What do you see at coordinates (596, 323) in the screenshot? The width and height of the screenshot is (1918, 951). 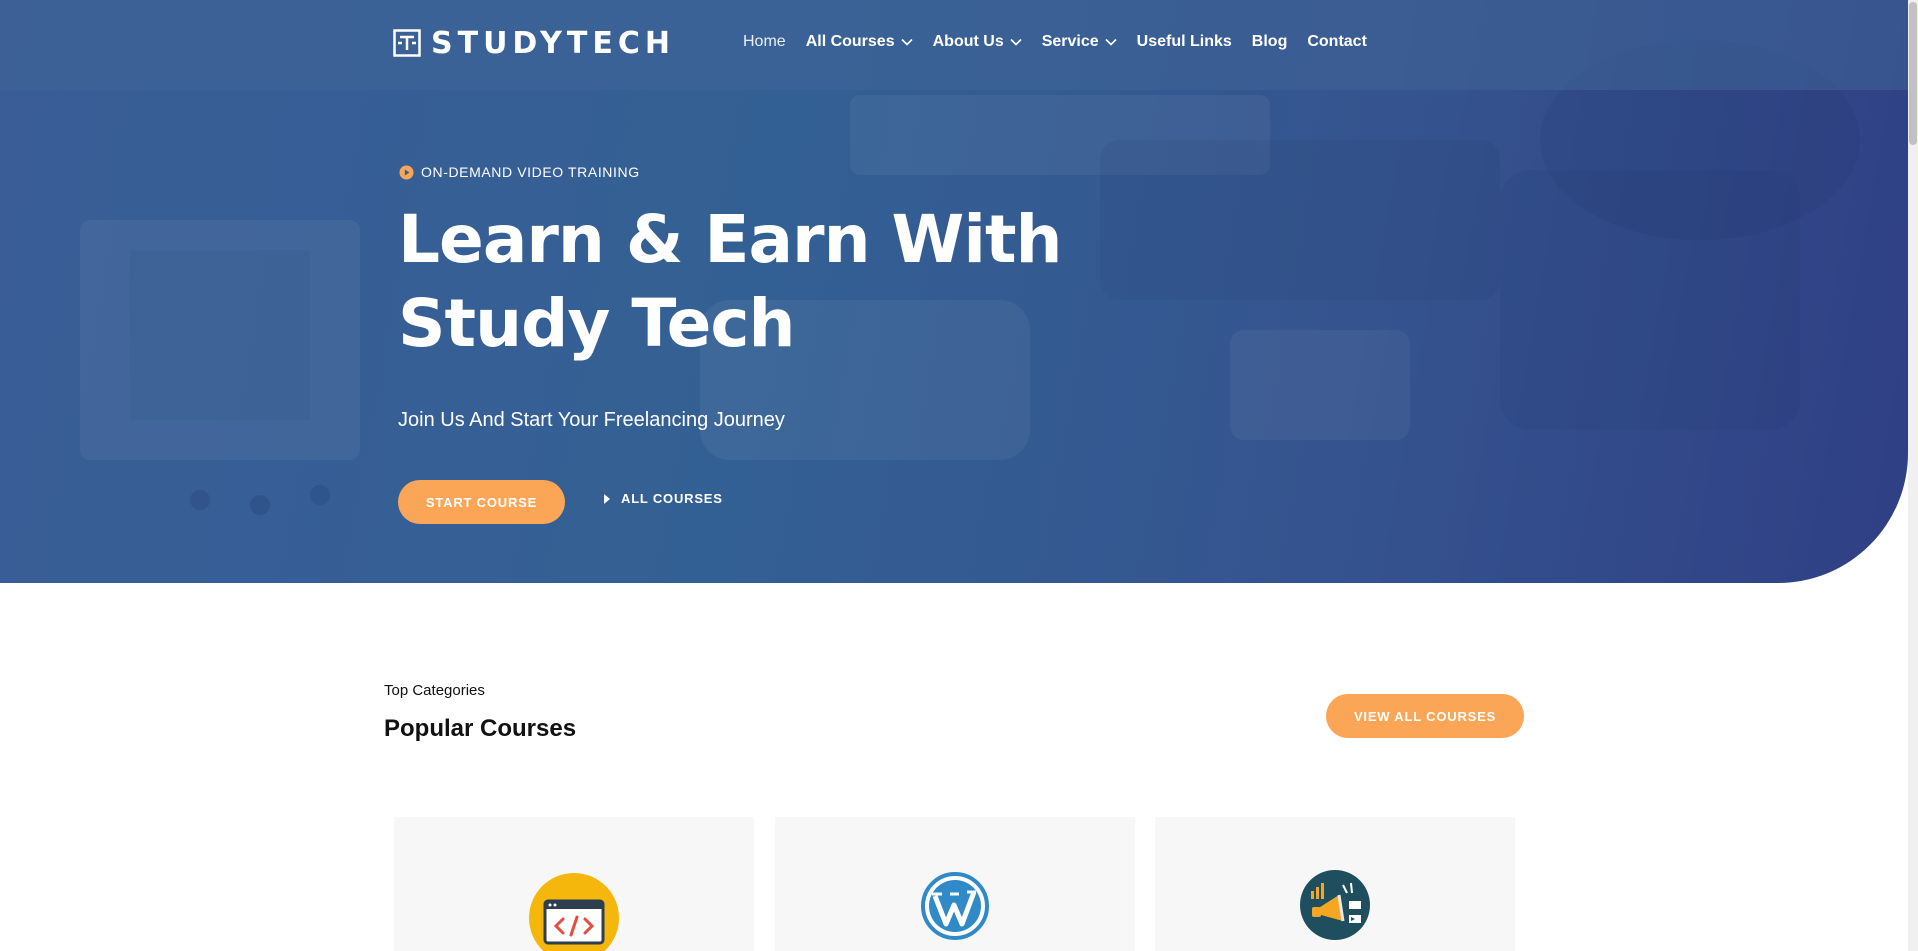 I see `headline-line-2: Study Tech` at bounding box center [596, 323].